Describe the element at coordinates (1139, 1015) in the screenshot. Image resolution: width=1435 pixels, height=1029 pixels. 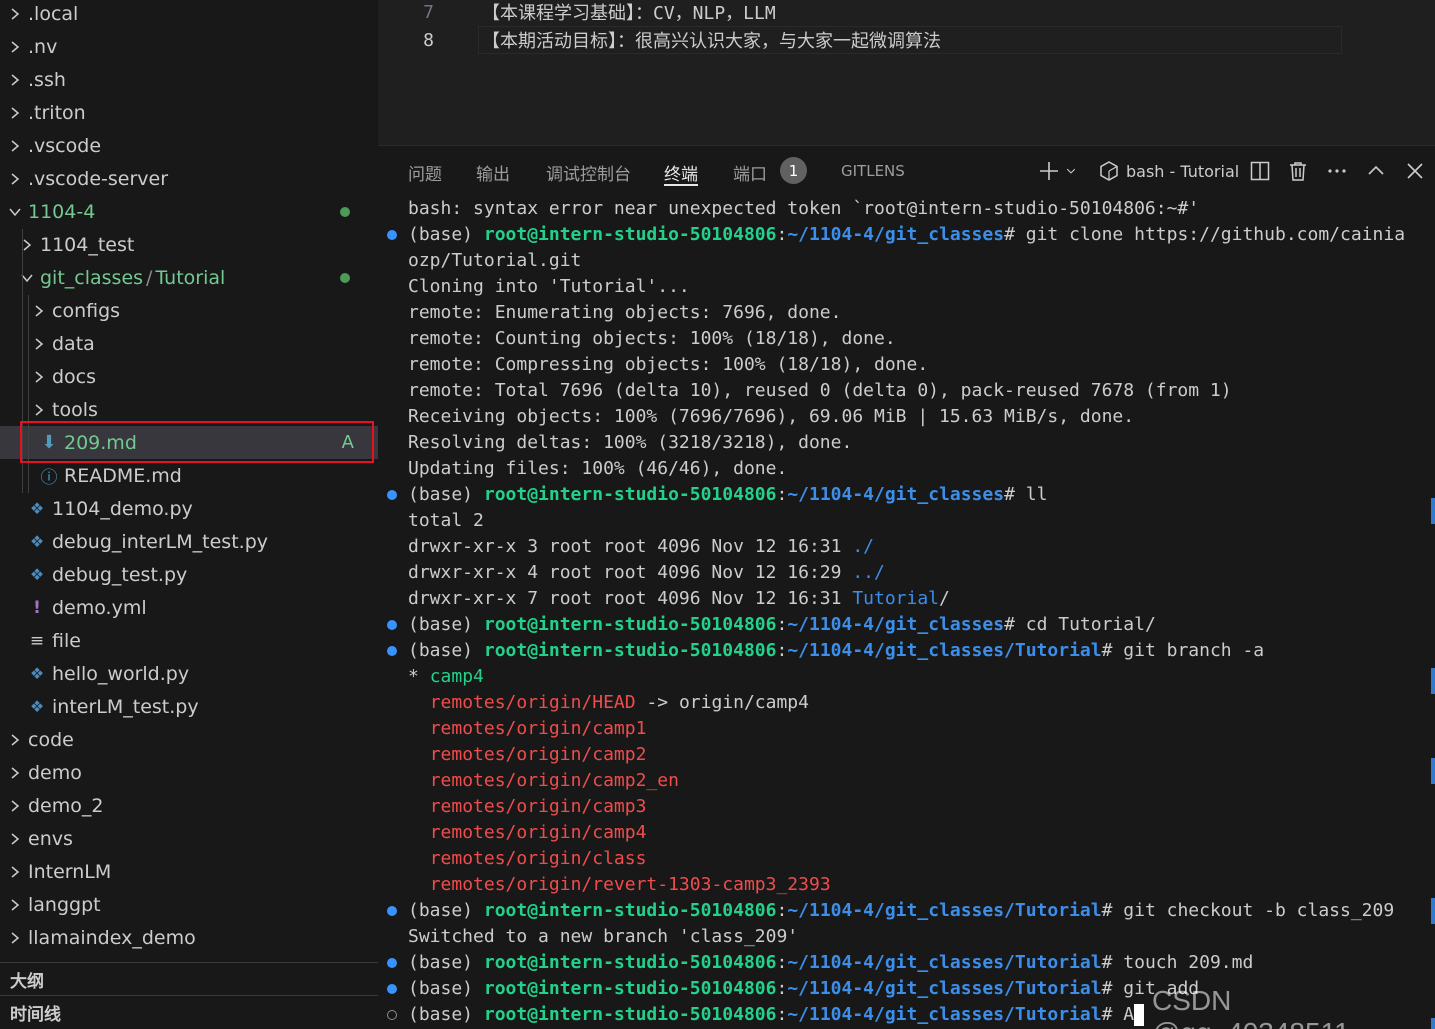
I see `terminal-cursor` at that location.